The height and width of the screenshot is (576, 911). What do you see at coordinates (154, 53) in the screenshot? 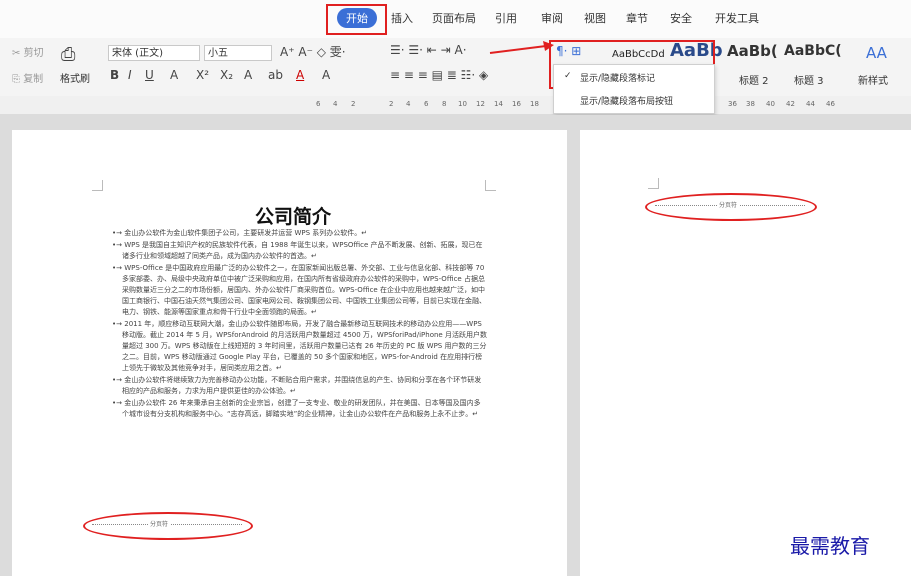
I see `font-name-select: 宋体 (正文)` at bounding box center [154, 53].